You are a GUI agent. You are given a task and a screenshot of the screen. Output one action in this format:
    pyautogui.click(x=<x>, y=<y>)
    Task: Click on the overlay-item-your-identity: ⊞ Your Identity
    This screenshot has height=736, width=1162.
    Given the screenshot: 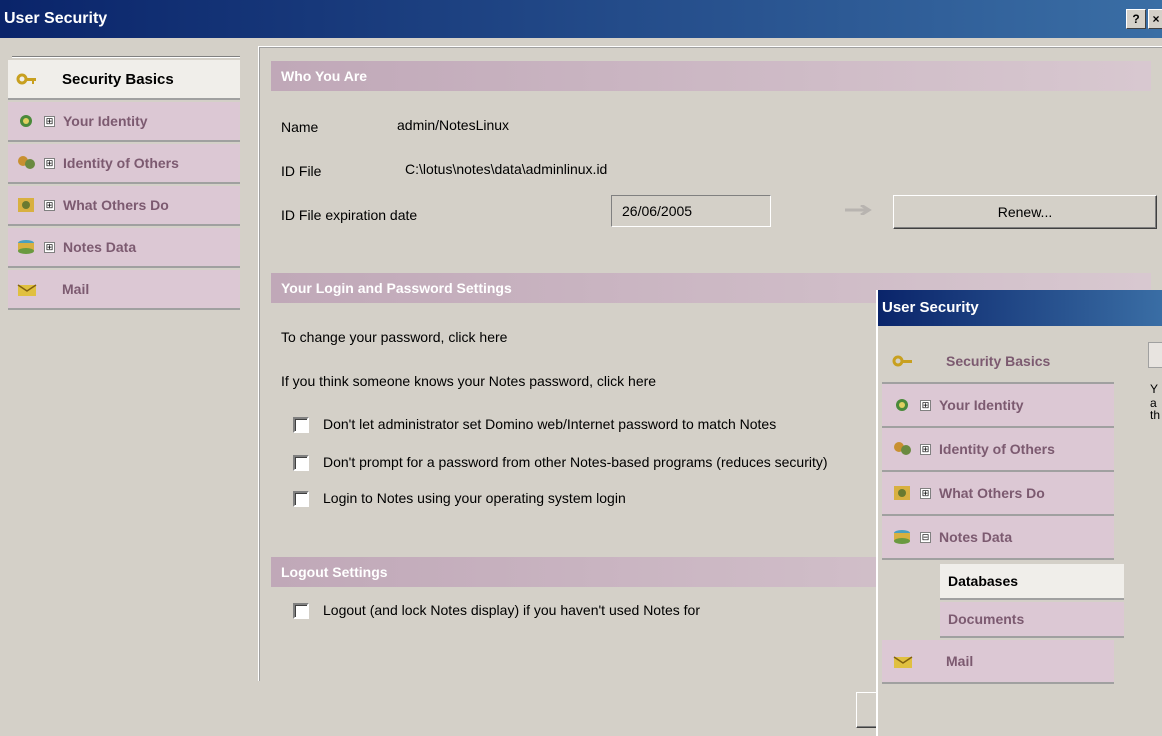 What is the action you would take?
    pyautogui.click(x=998, y=406)
    